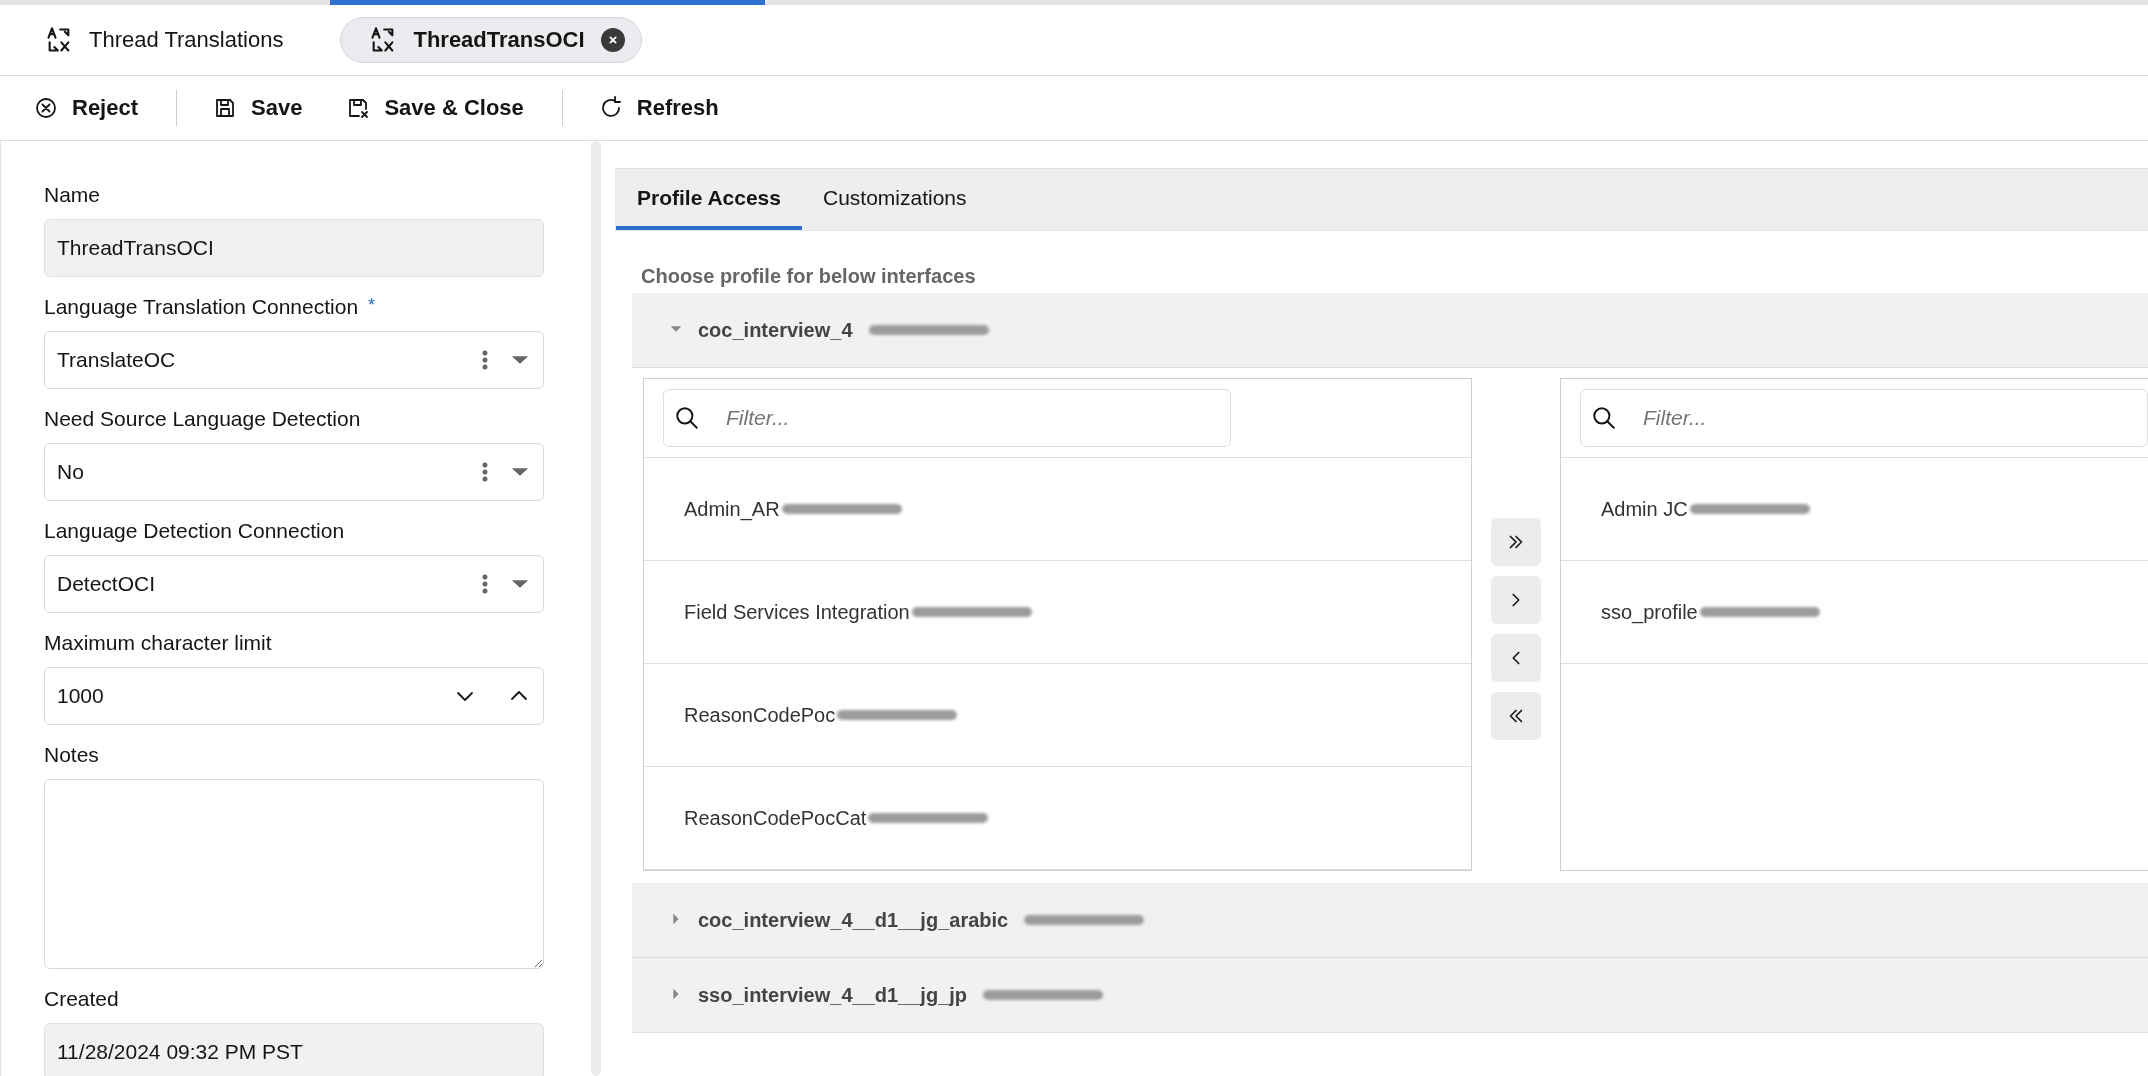 This screenshot has width=2148, height=1076. Describe the element at coordinates (46, 108) in the screenshot. I see `reject-icon` at that location.